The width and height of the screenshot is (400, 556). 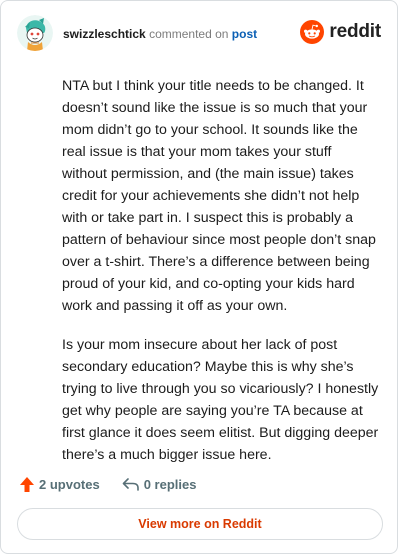 What do you see at coordinates (27, 484) in the screenshot?
I see `upvote-arrow-icon` at bounding box center [27, 484].